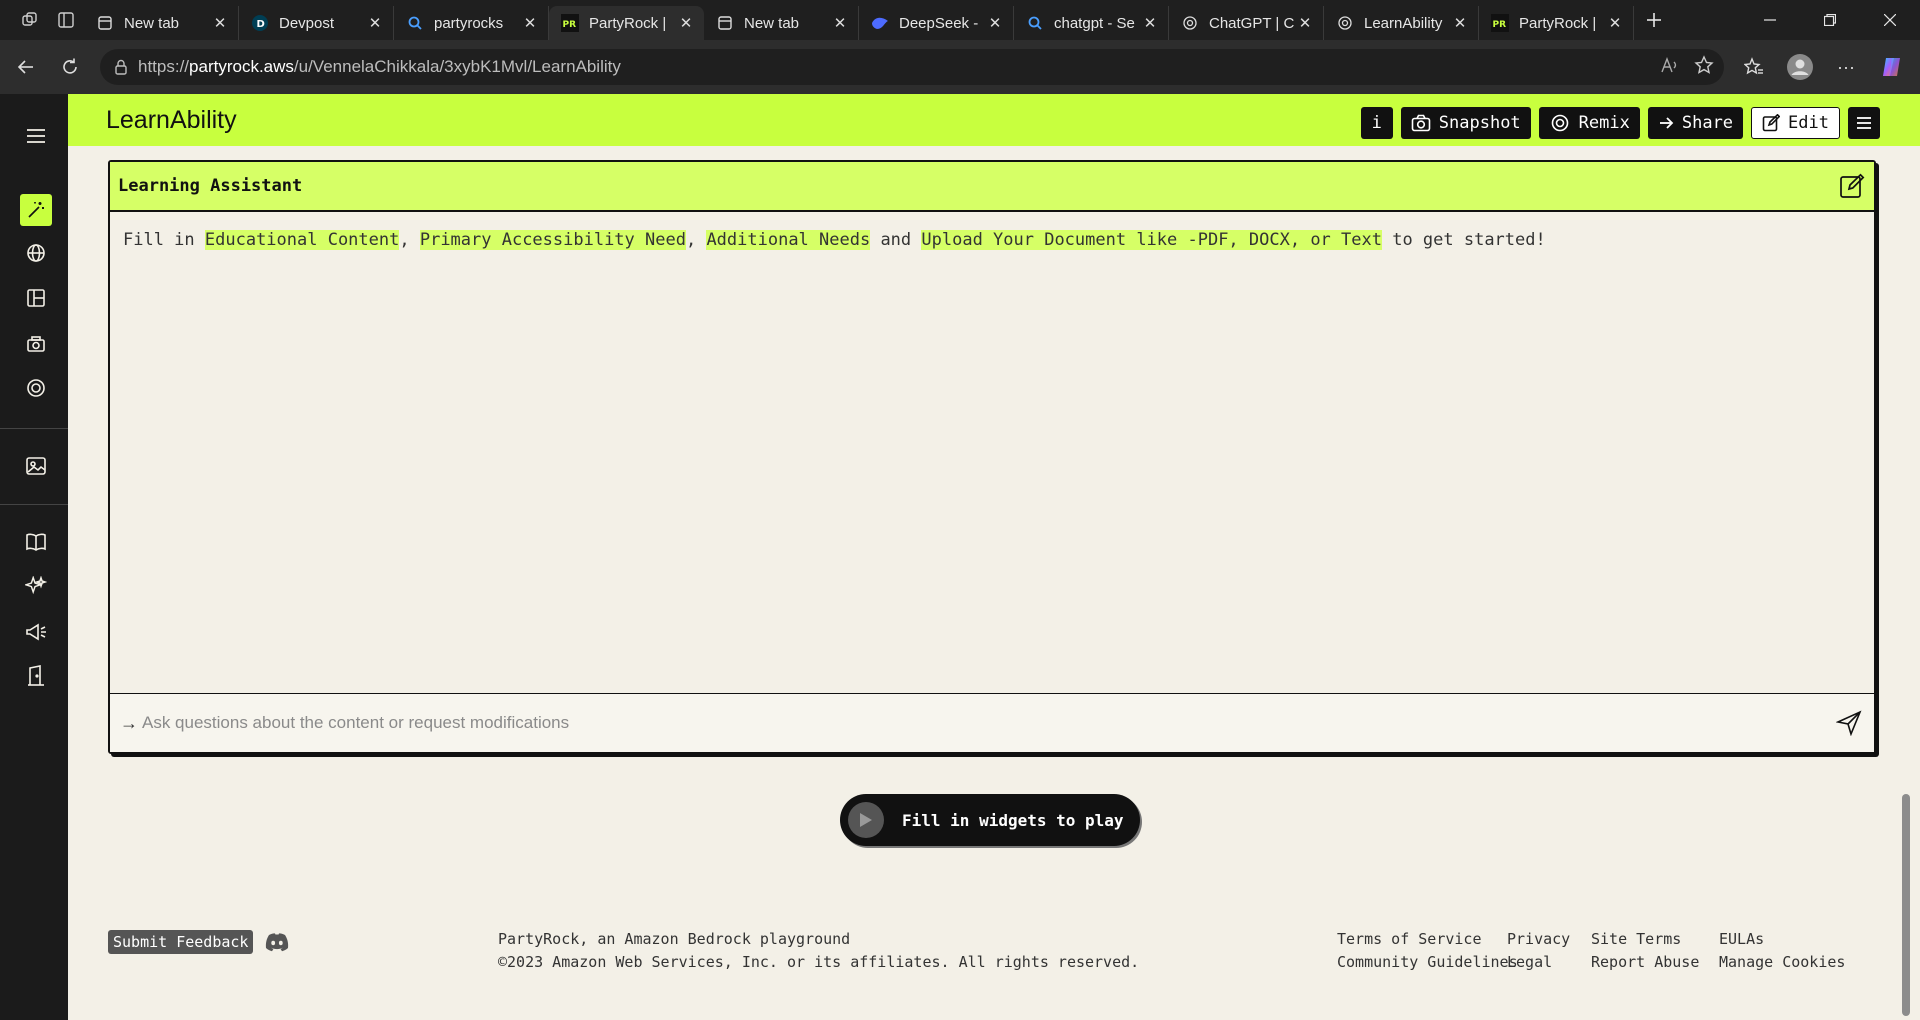  I want to click on announcements-megaphone-icon, so click(36, 632).